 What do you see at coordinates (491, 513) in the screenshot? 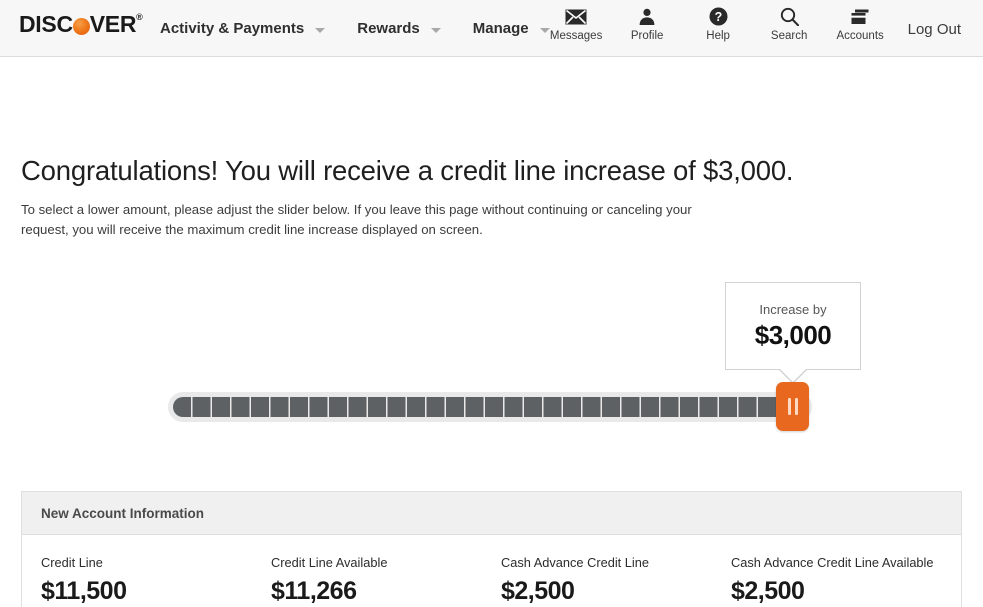
I see `card-header: New Account Information` at bounding box center [491, 513].